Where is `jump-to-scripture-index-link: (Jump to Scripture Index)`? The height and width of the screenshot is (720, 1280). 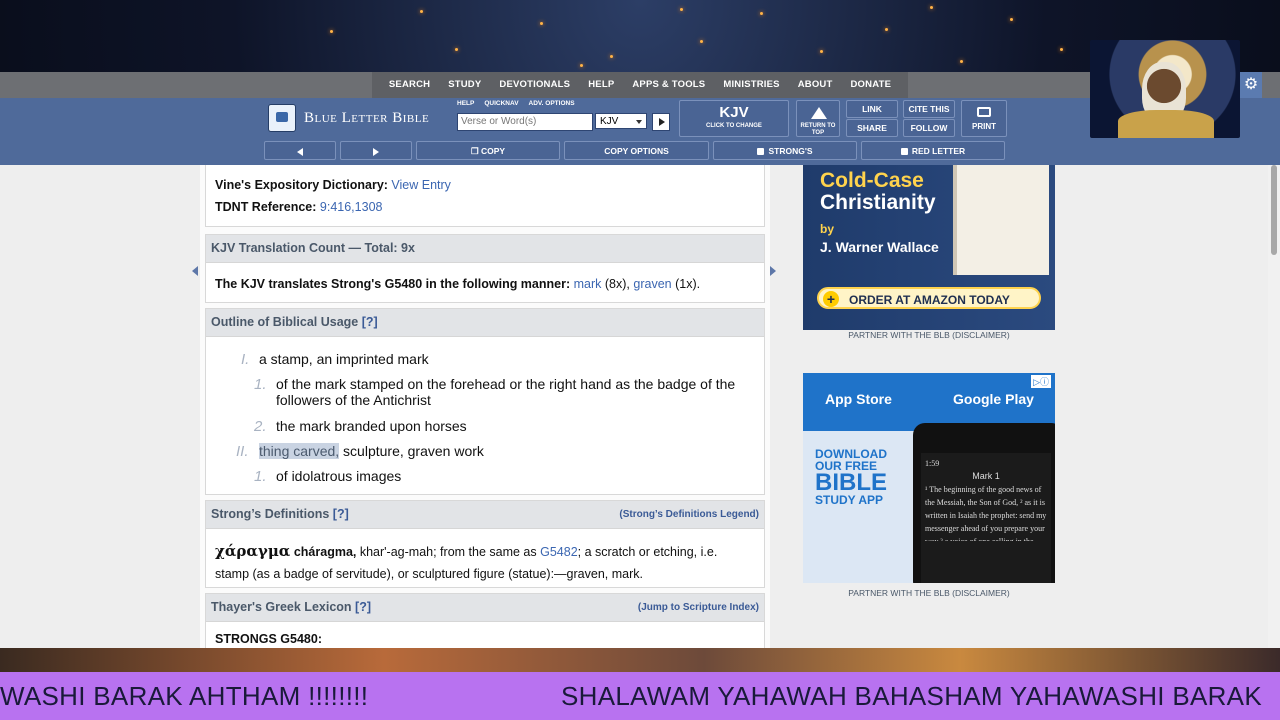 jump-to-scripture-index-link: (Jump to Scripture Index) is located at coordinates (698, 607).